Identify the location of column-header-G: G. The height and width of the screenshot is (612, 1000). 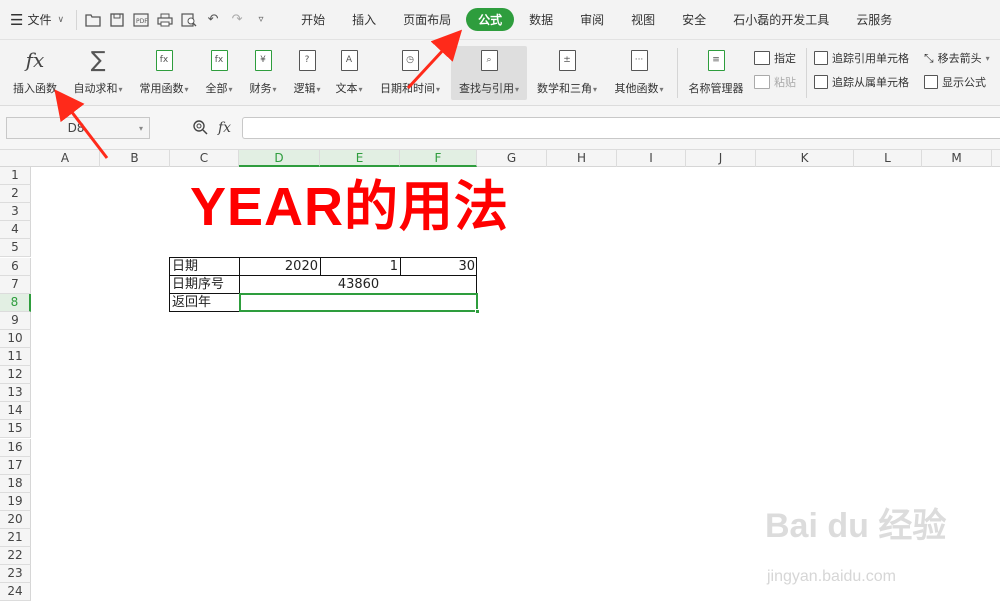
(512, 158).